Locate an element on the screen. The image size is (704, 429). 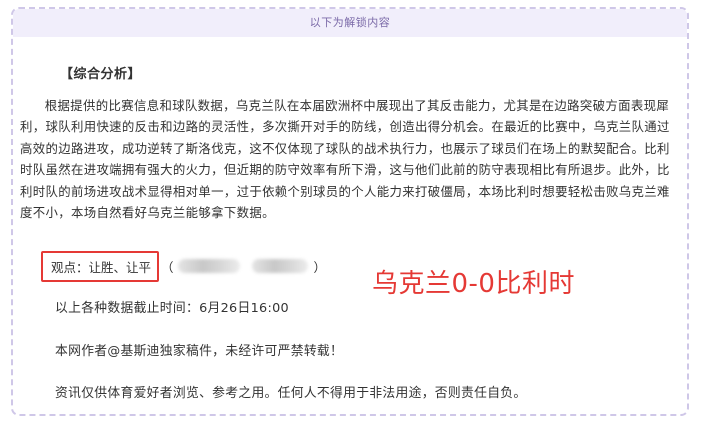
opinion-row: 观点：让胜、让平 （ ） is located at coordinates (183, 266).